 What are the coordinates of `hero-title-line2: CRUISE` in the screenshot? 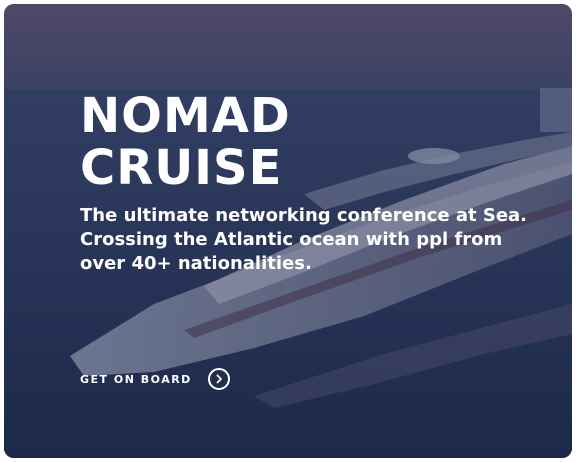 It's located at (181, 168).